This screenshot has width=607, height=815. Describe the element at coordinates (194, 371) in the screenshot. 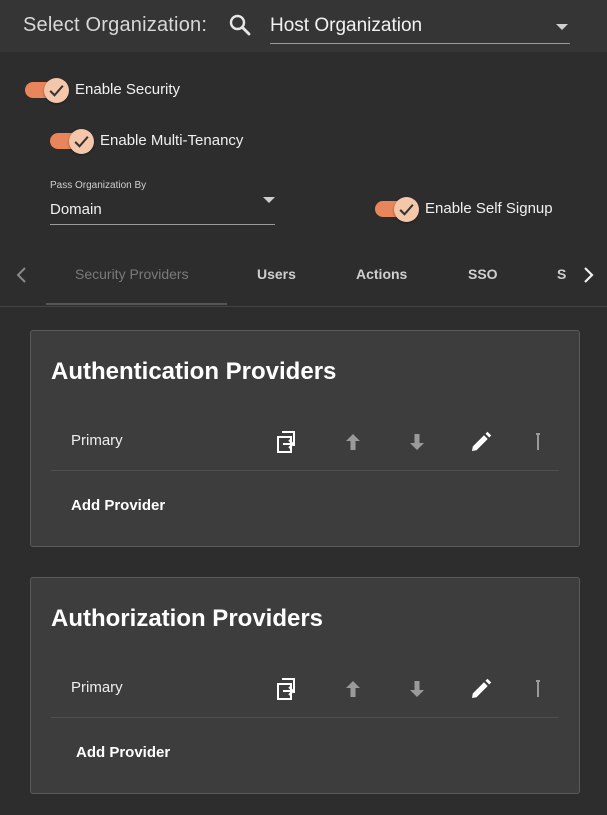

I see `card-title: Authentication Providers` at that location.